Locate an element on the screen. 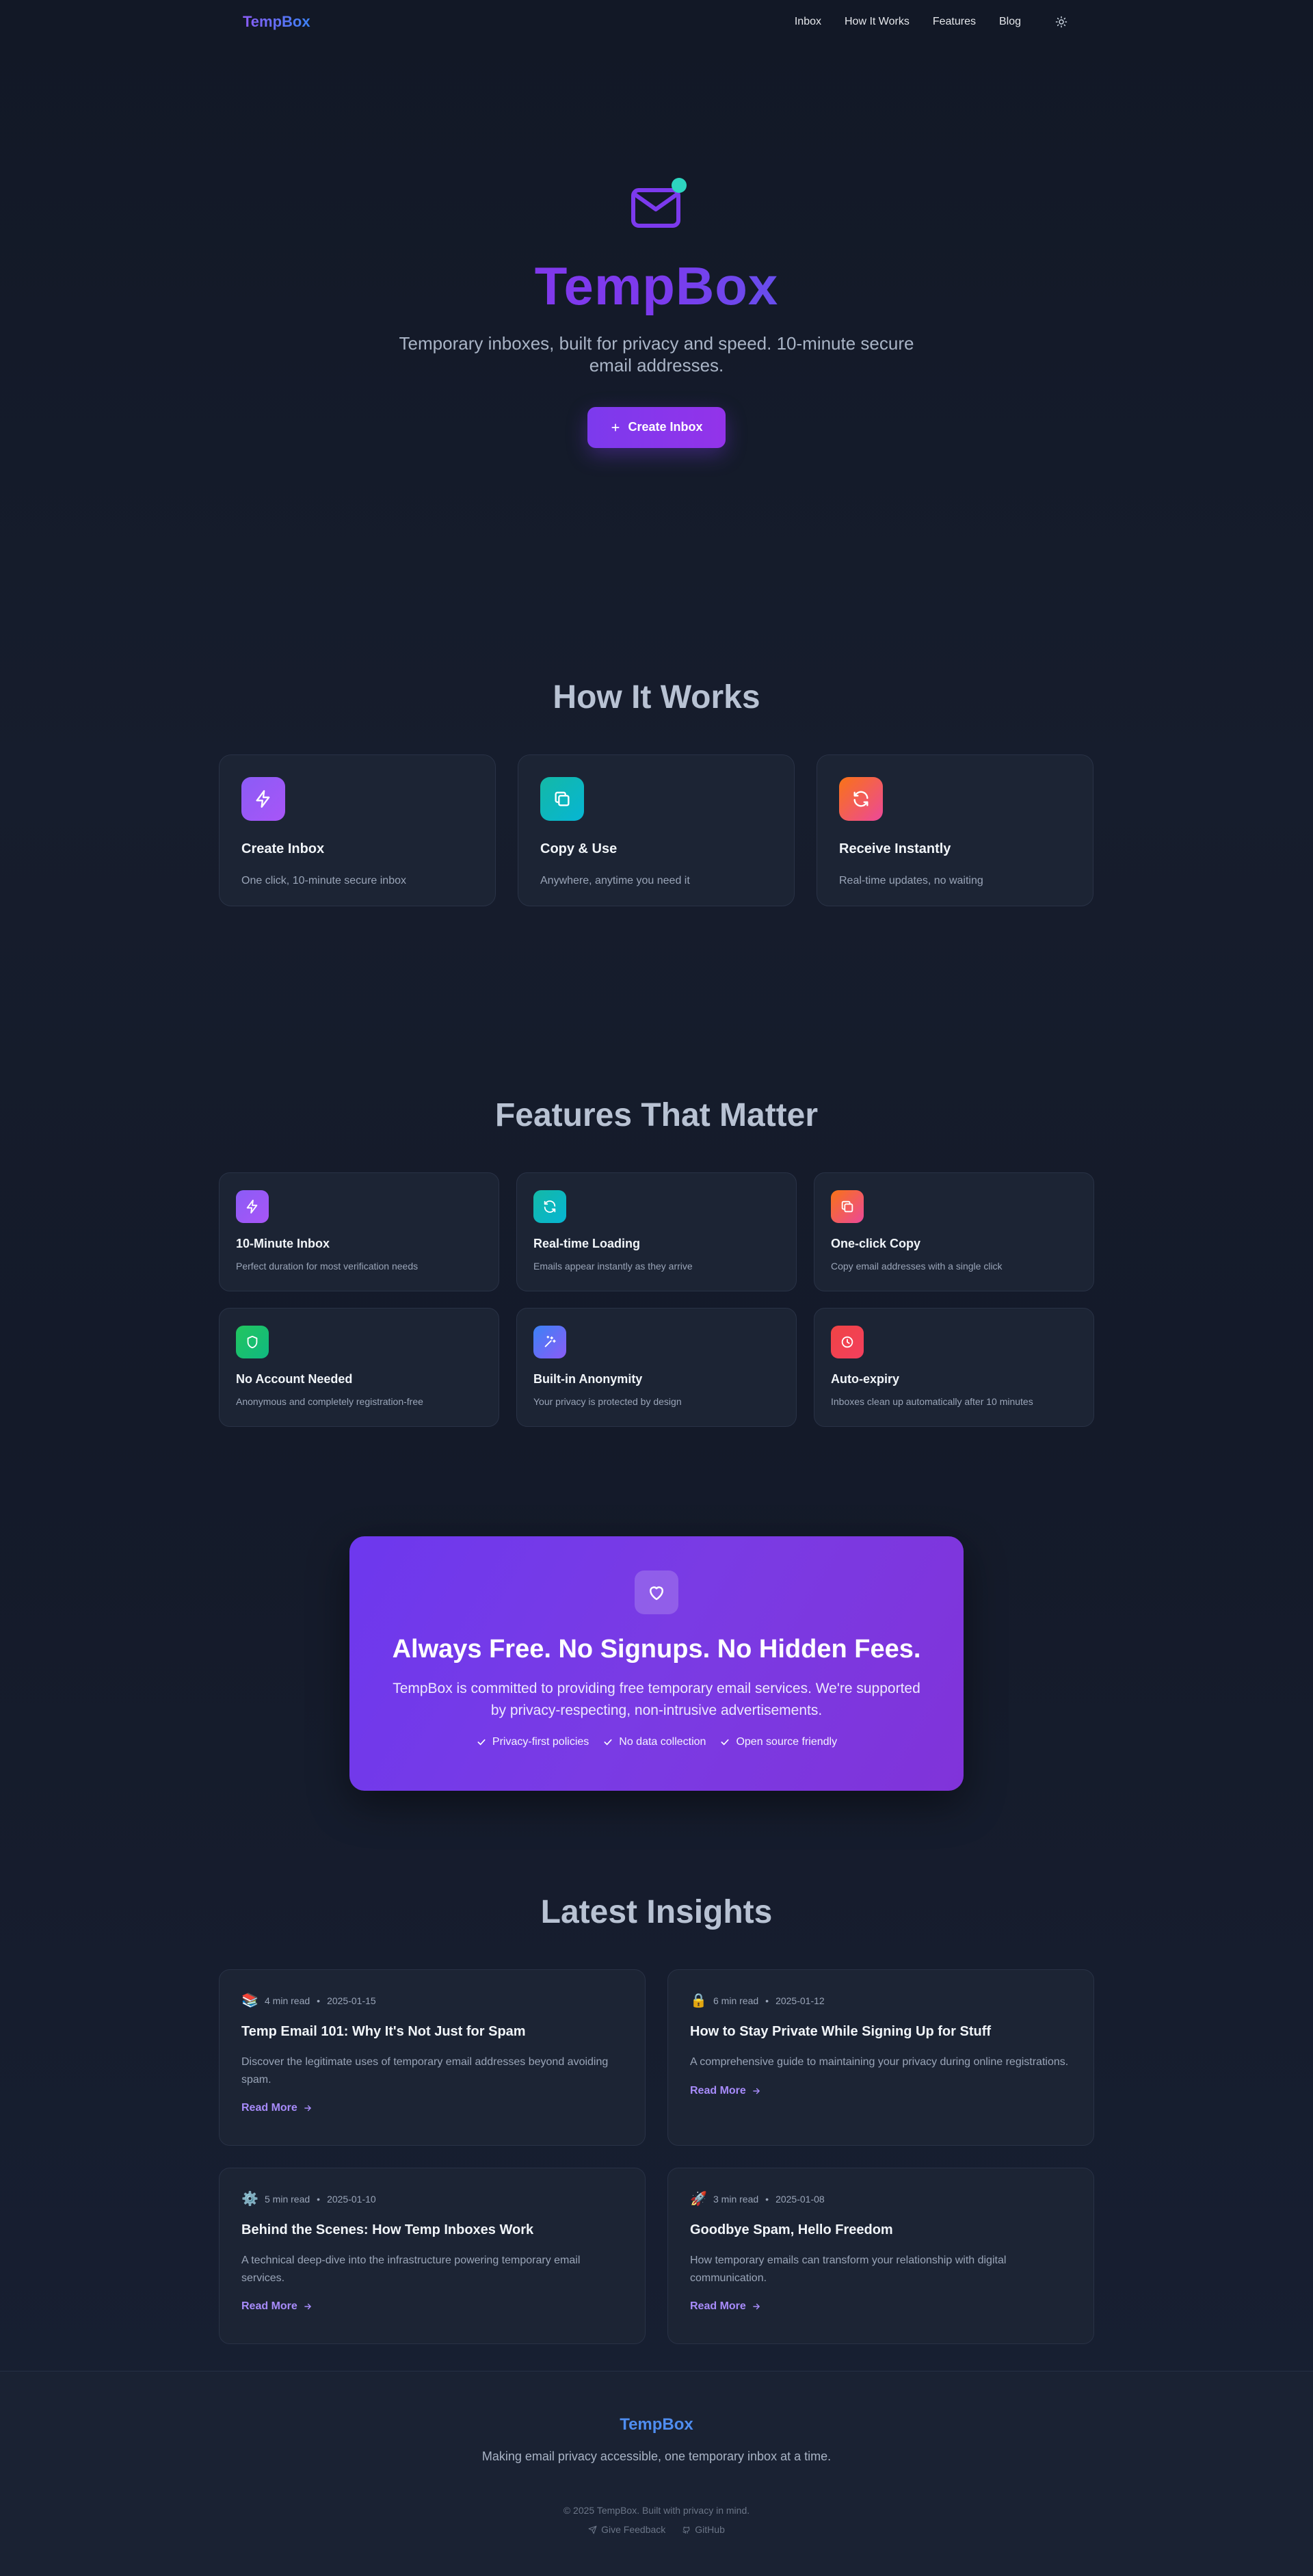  how-card-copy-use: Copy & Use Anywhere, anytime you need it is located at coordinates (657, 830).